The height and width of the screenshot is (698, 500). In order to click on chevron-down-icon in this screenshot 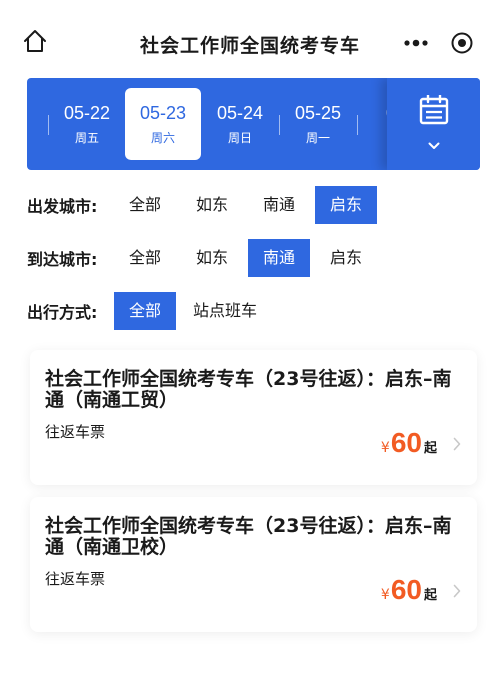, I will do `click(434, 144)`.